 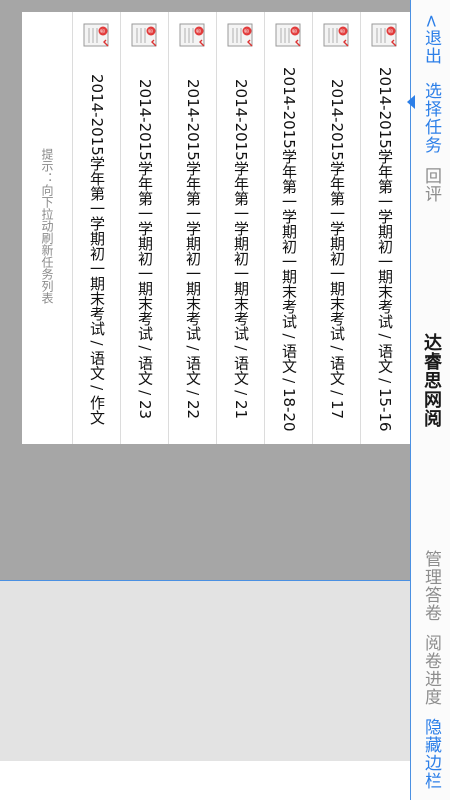 I want to click on app-title: 达睿思网阅, so click(x=431, y=380).